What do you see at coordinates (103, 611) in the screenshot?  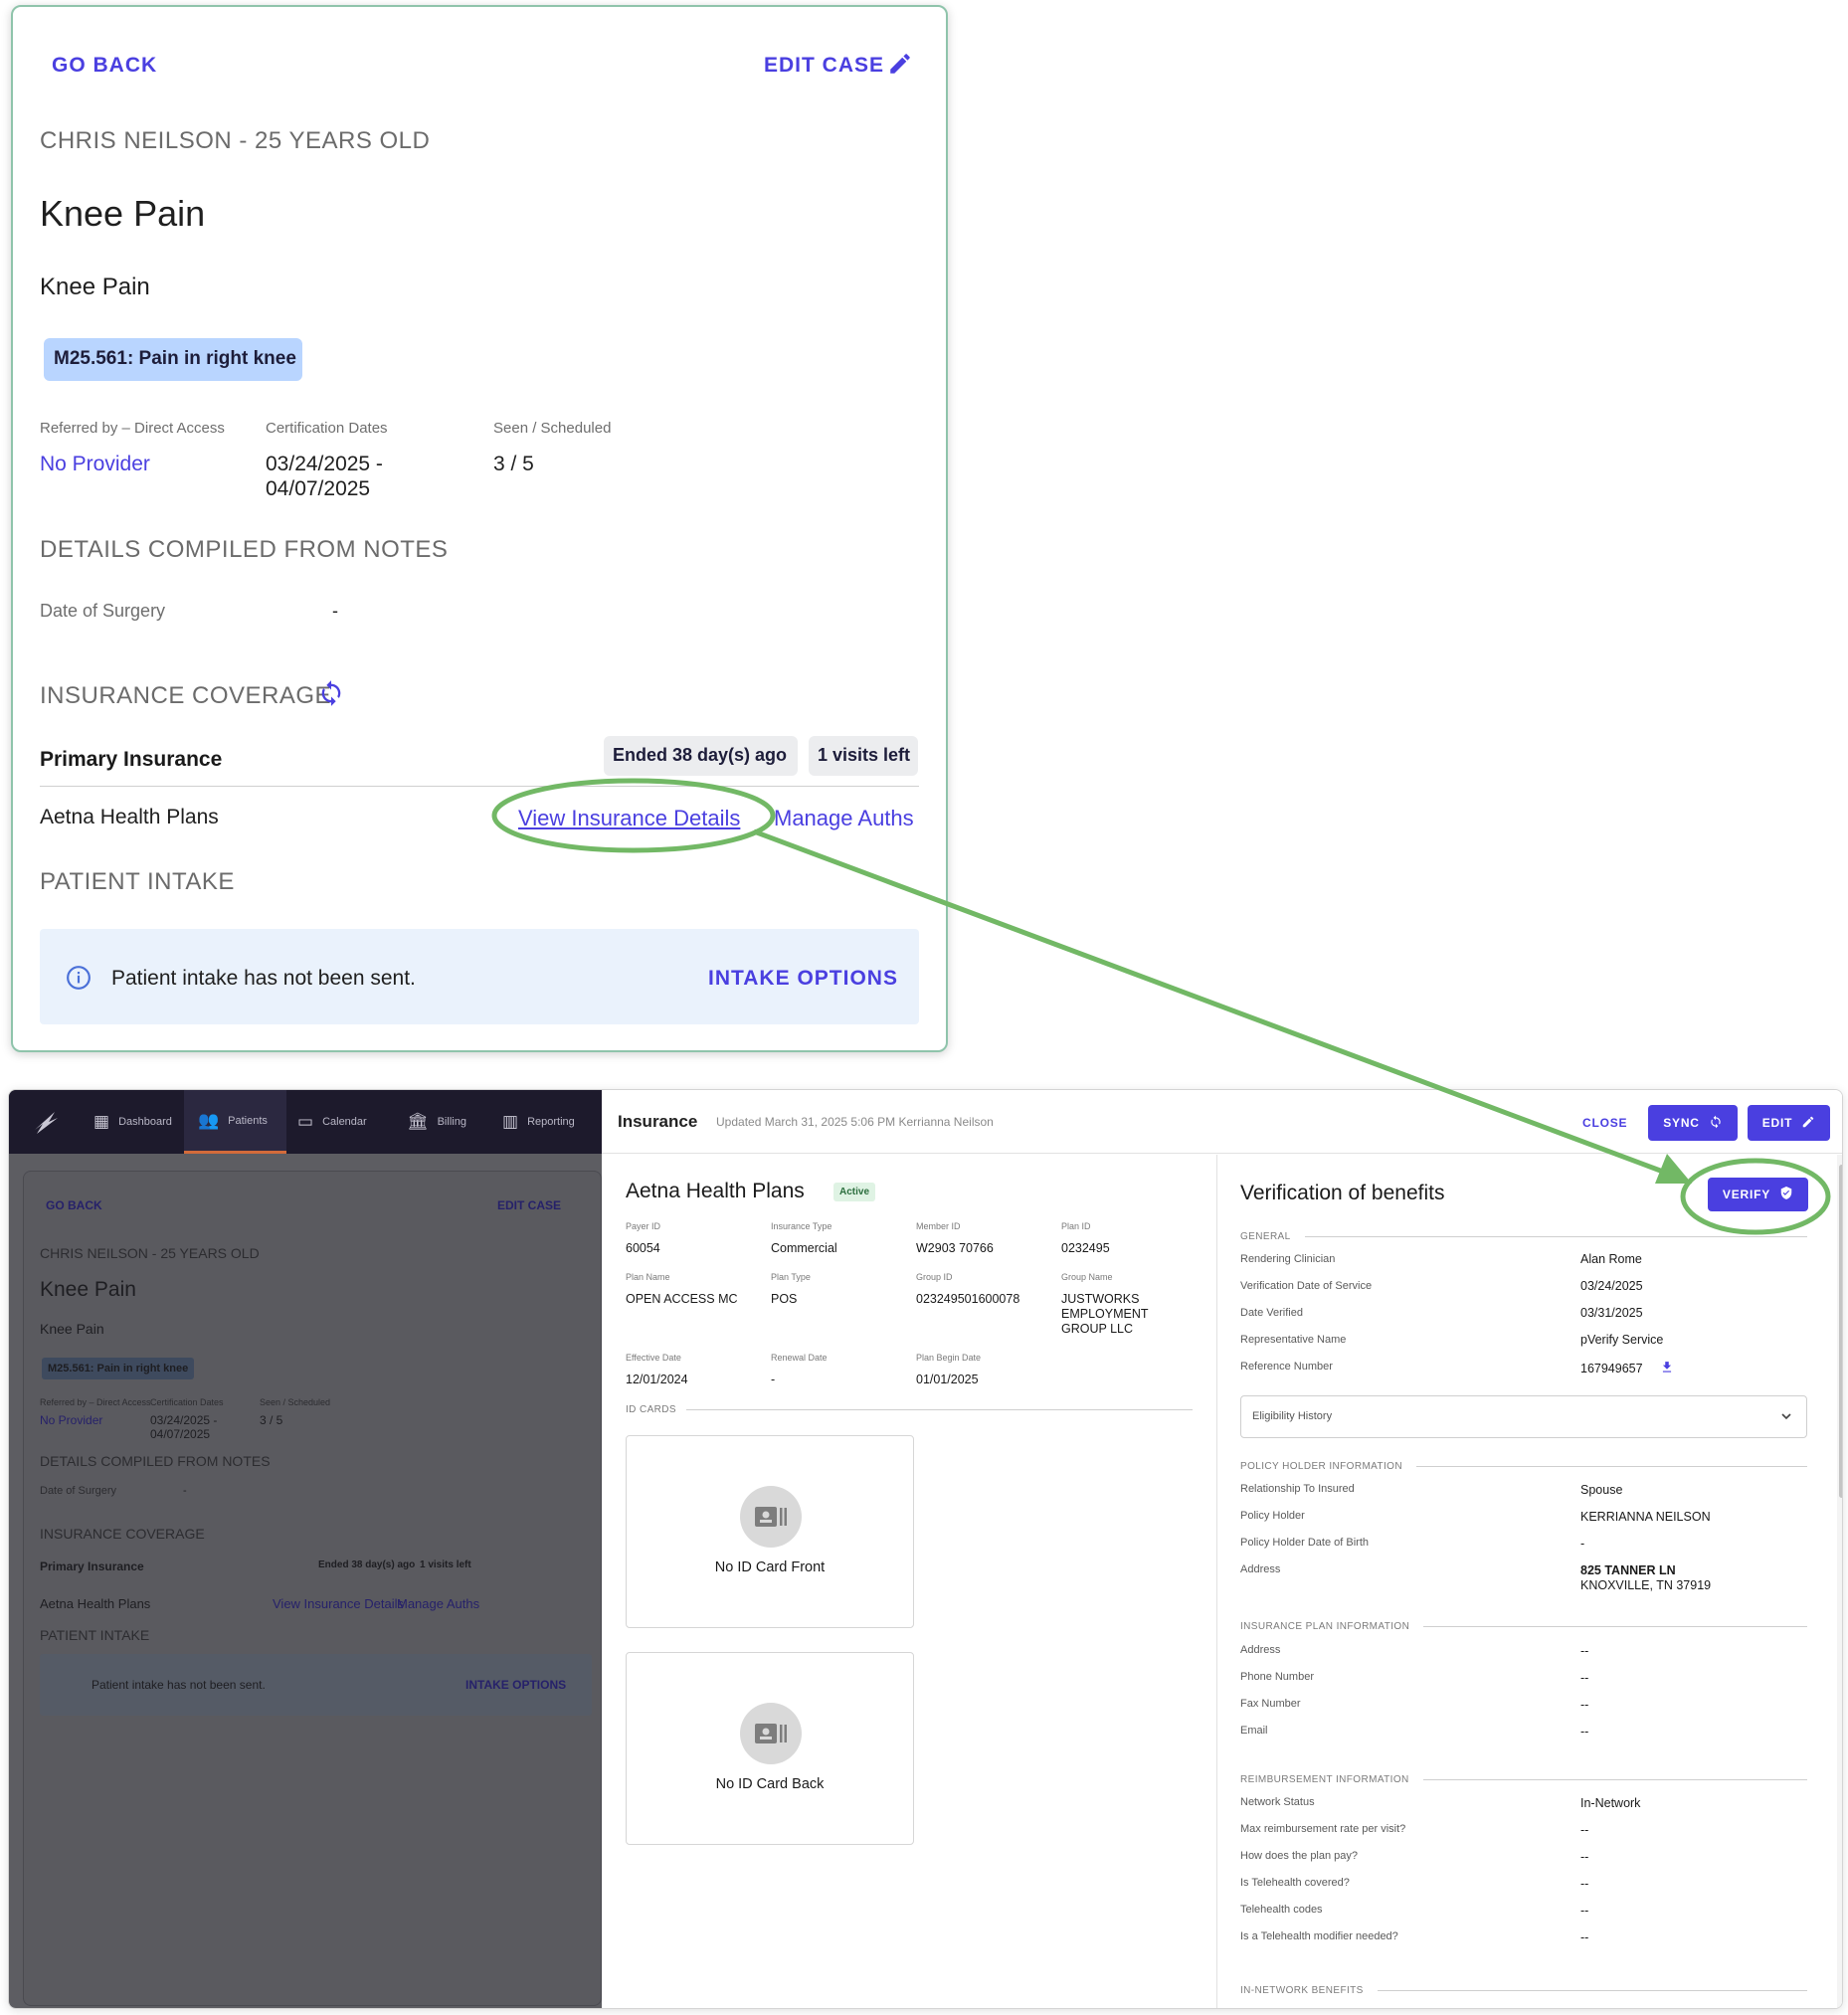 I see `surgery-label: Date of Surgery` at bounding box center [103, 611].